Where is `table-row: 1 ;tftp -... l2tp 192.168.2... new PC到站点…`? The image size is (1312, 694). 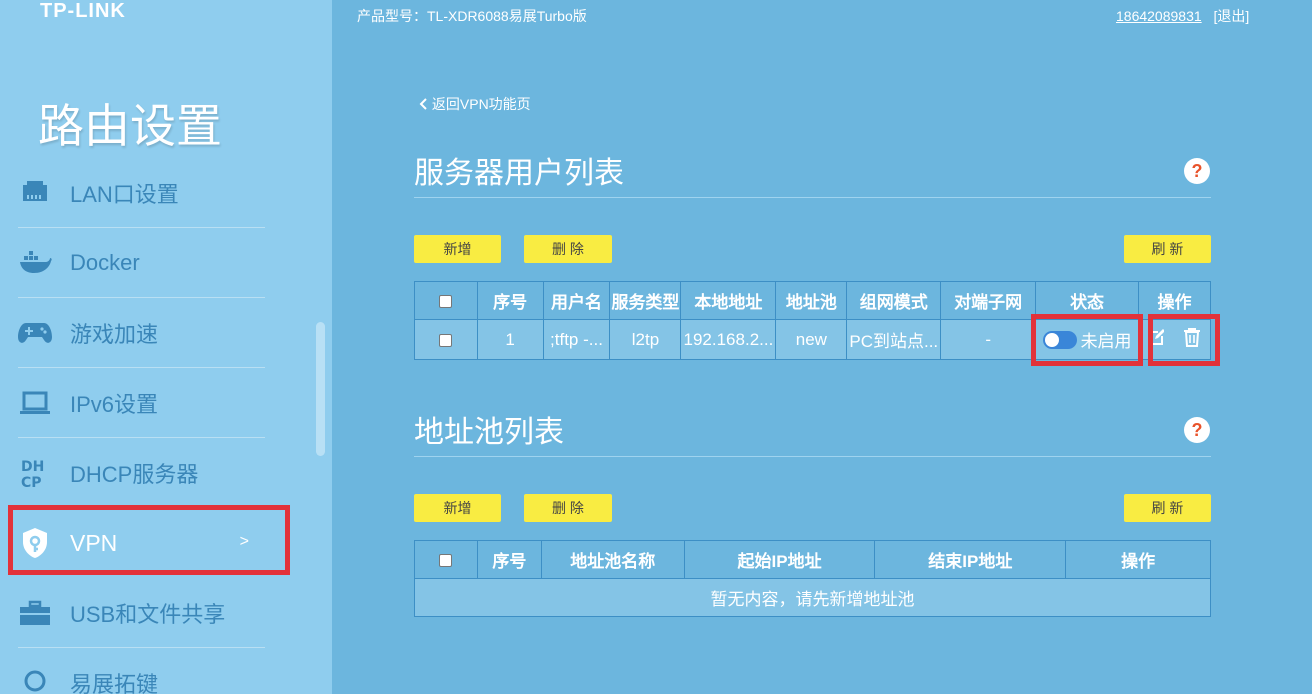
table-row: 1 ;tftp -... l2tp 192.168.2... new PC到站点… is located at coordinates (812, 339).